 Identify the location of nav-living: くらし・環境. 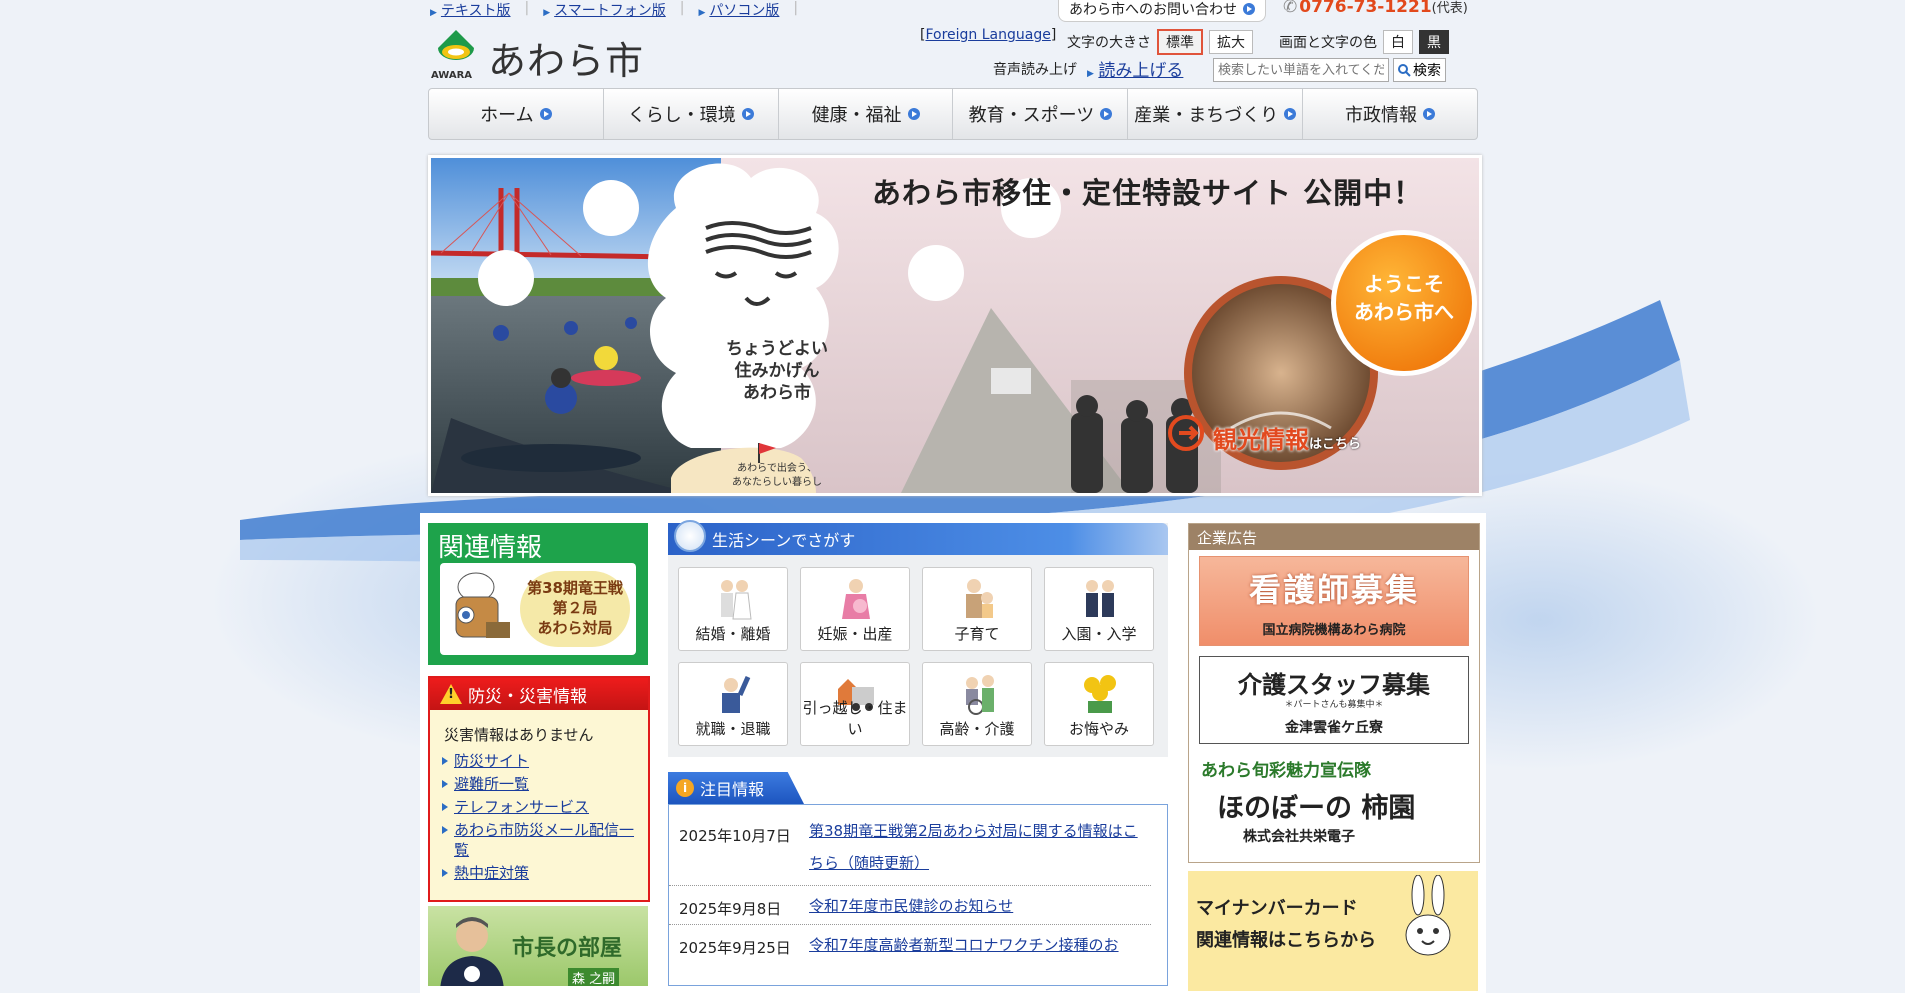
(691, 114).